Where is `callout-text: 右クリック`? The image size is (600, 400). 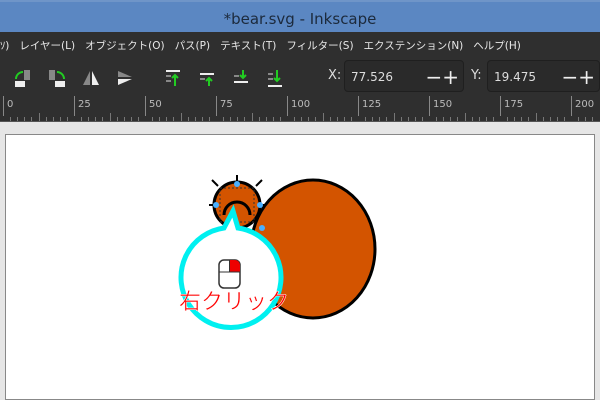
callout-text: 右クリック is located at coordinates (234, 302).